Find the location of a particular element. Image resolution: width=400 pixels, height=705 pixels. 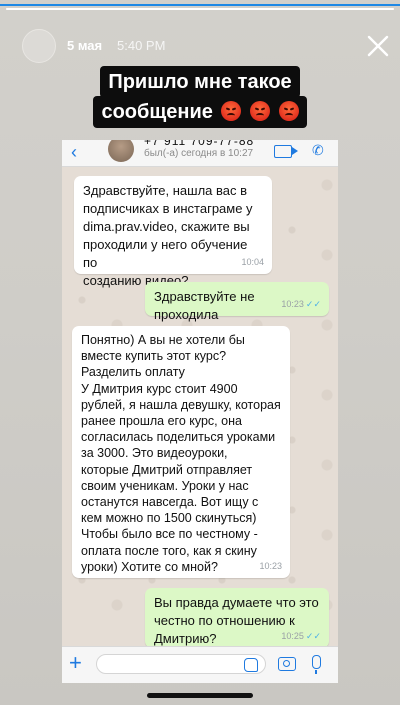

back-chevron-icon: ‹ is located at coordinates (74, 152).